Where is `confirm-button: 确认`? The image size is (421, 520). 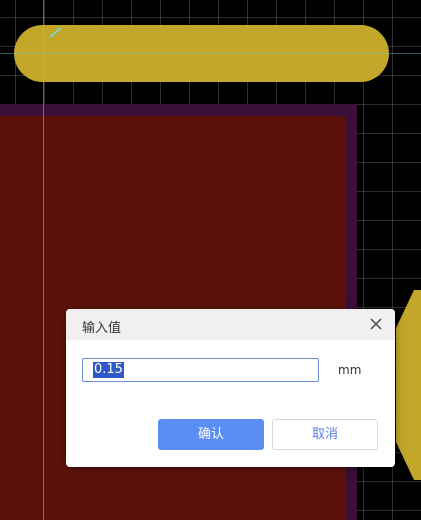 confirm-button: 确认 is located at coordinates (211, 434).